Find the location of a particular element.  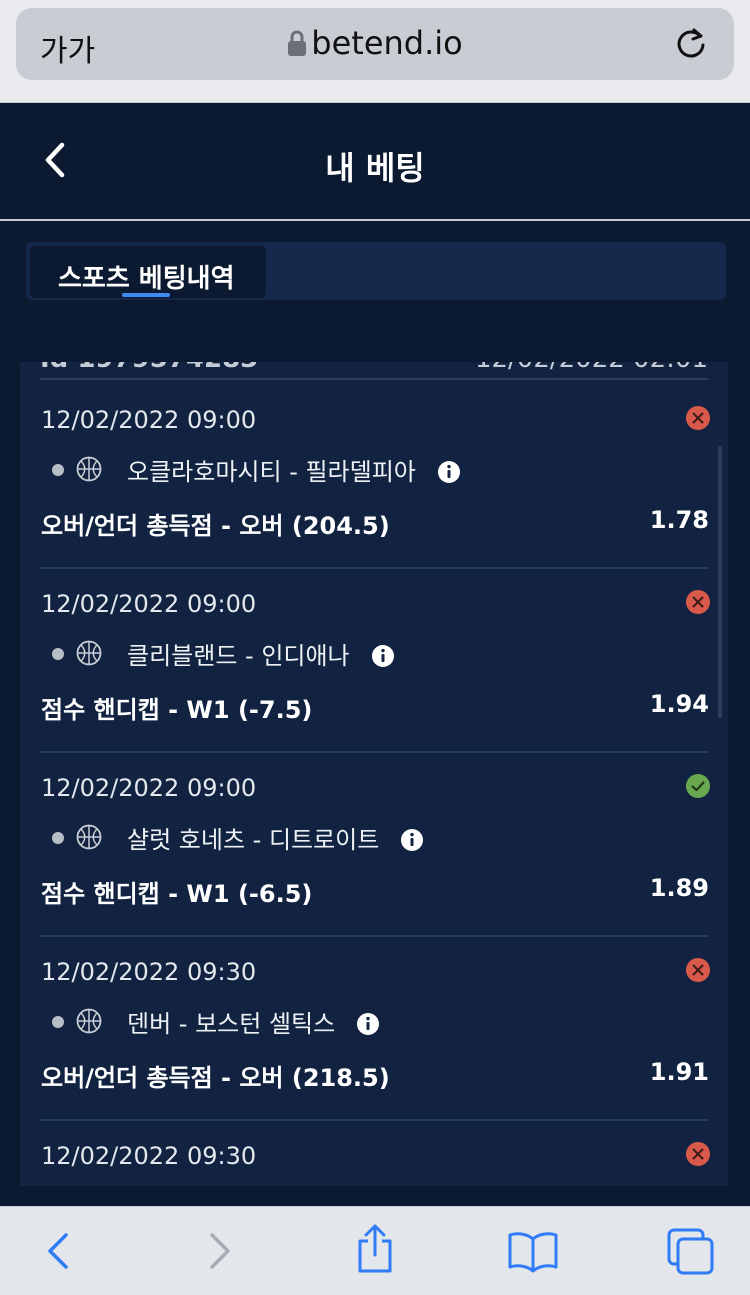

address-bar: 가가 betend.io is located at coordinates (375, 44).